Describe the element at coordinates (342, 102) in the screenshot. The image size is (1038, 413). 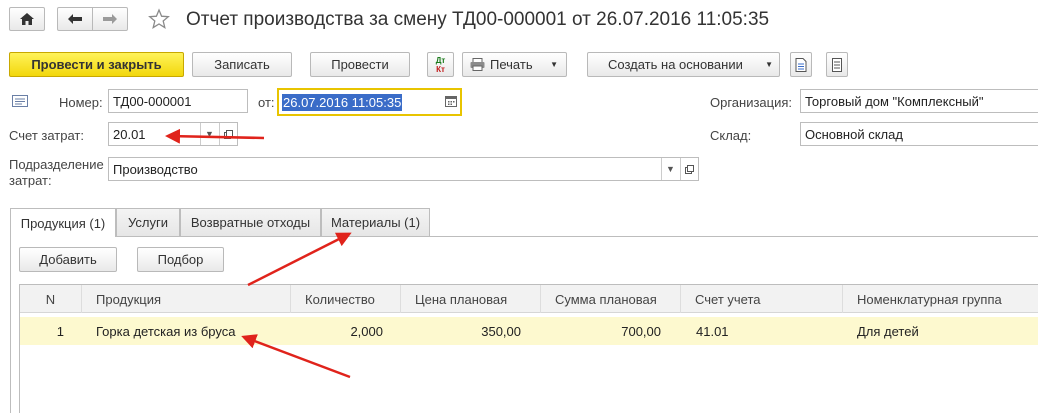
I see `date-value: 26.07.2016 11:05:35` at that location.